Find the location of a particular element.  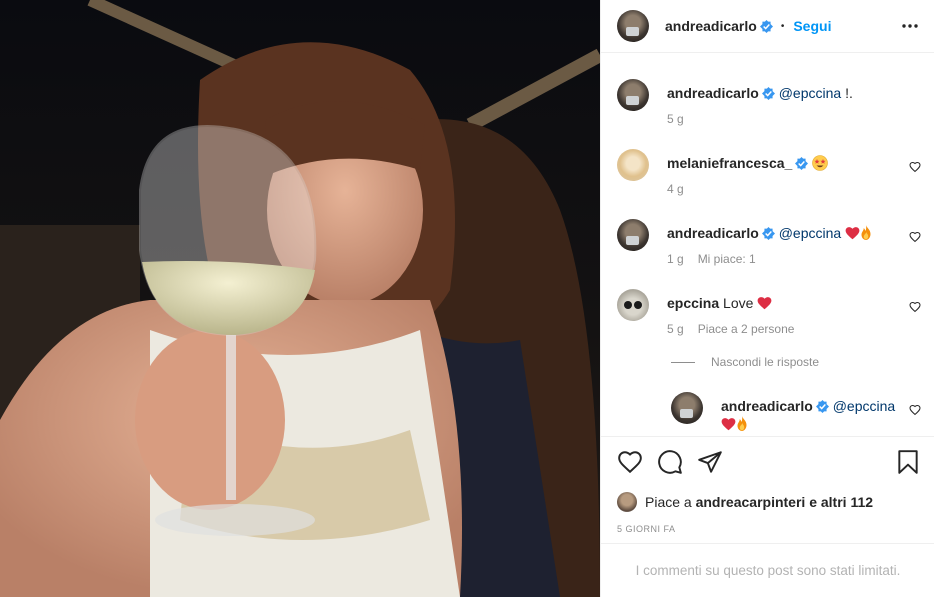

comment-item: andreadicarlo @epccina !. 5 g is located at coordinates (772, 103).